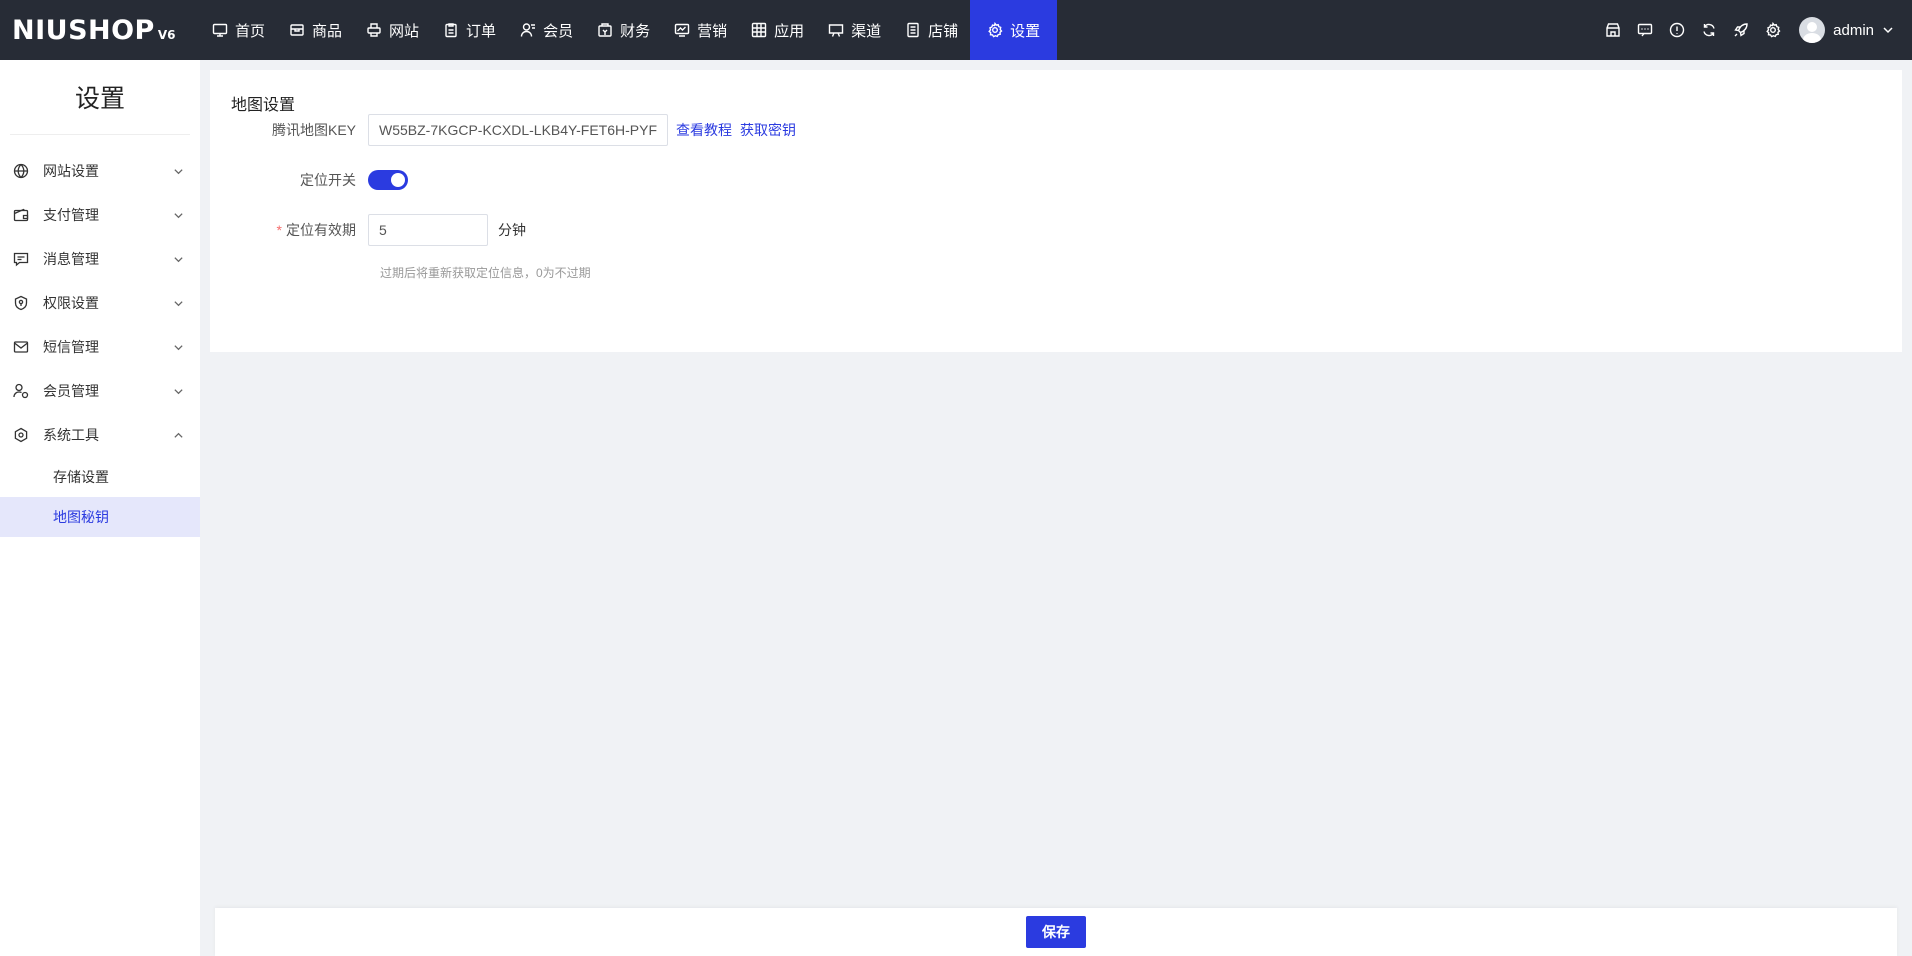 This screenshot has height=956, width=1912. I want to click on doc-icon, so click(913, 30).